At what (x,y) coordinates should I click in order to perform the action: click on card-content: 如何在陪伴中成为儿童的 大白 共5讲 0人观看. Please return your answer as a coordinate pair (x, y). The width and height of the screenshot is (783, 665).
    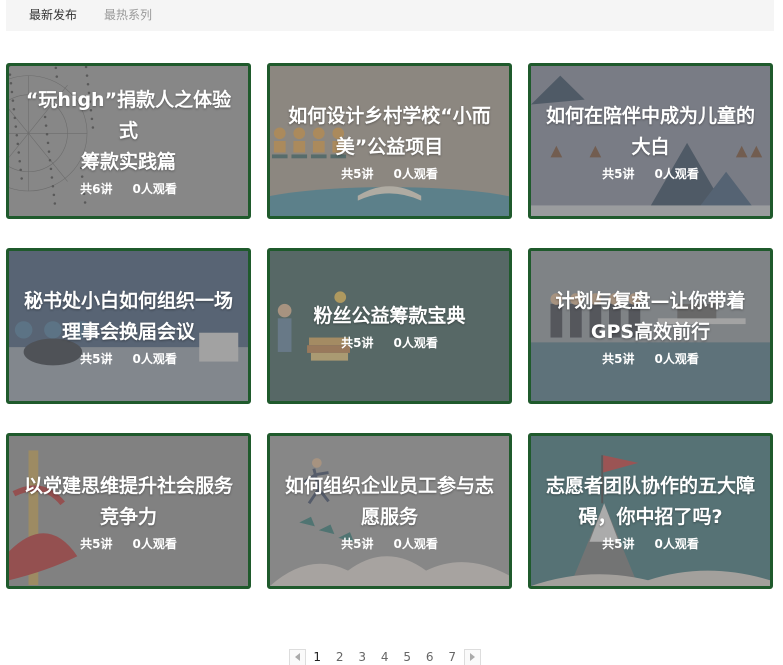
    Looking at the image, I should click on (650, 141).